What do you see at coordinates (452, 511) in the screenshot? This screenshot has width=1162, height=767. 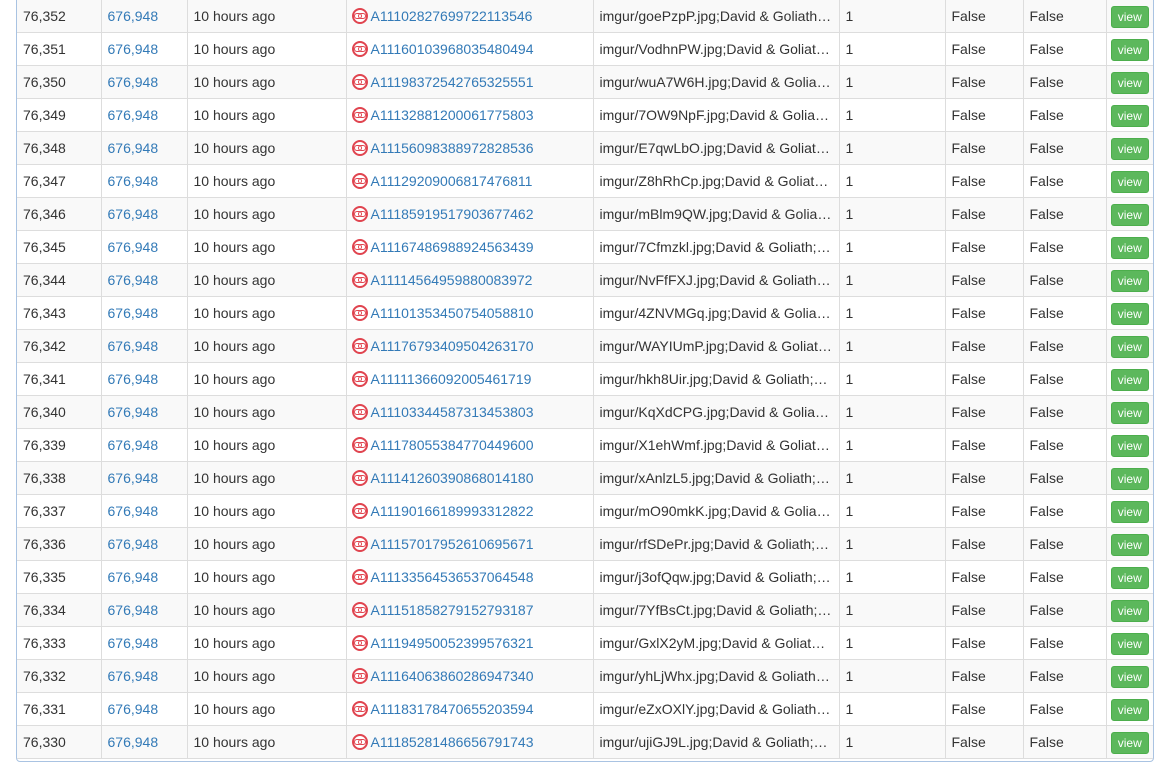 I see `hit-link: A11190166189993312822` at bounding box center [452, 511].